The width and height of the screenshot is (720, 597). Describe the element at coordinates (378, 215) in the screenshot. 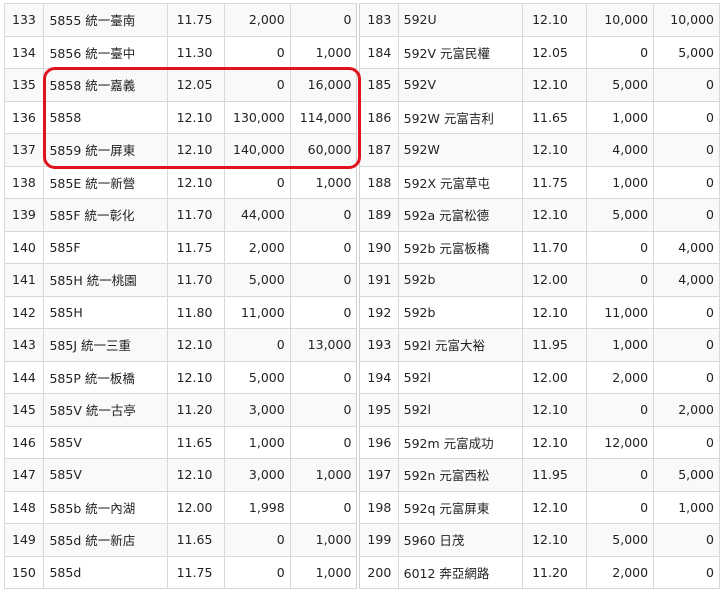

I see `right-row-number: 189` at that location.